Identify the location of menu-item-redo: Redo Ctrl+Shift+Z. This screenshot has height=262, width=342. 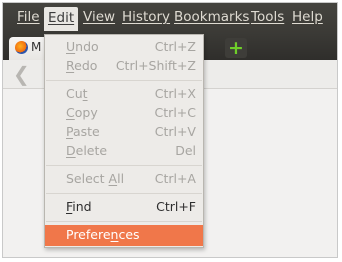
(124, 66).